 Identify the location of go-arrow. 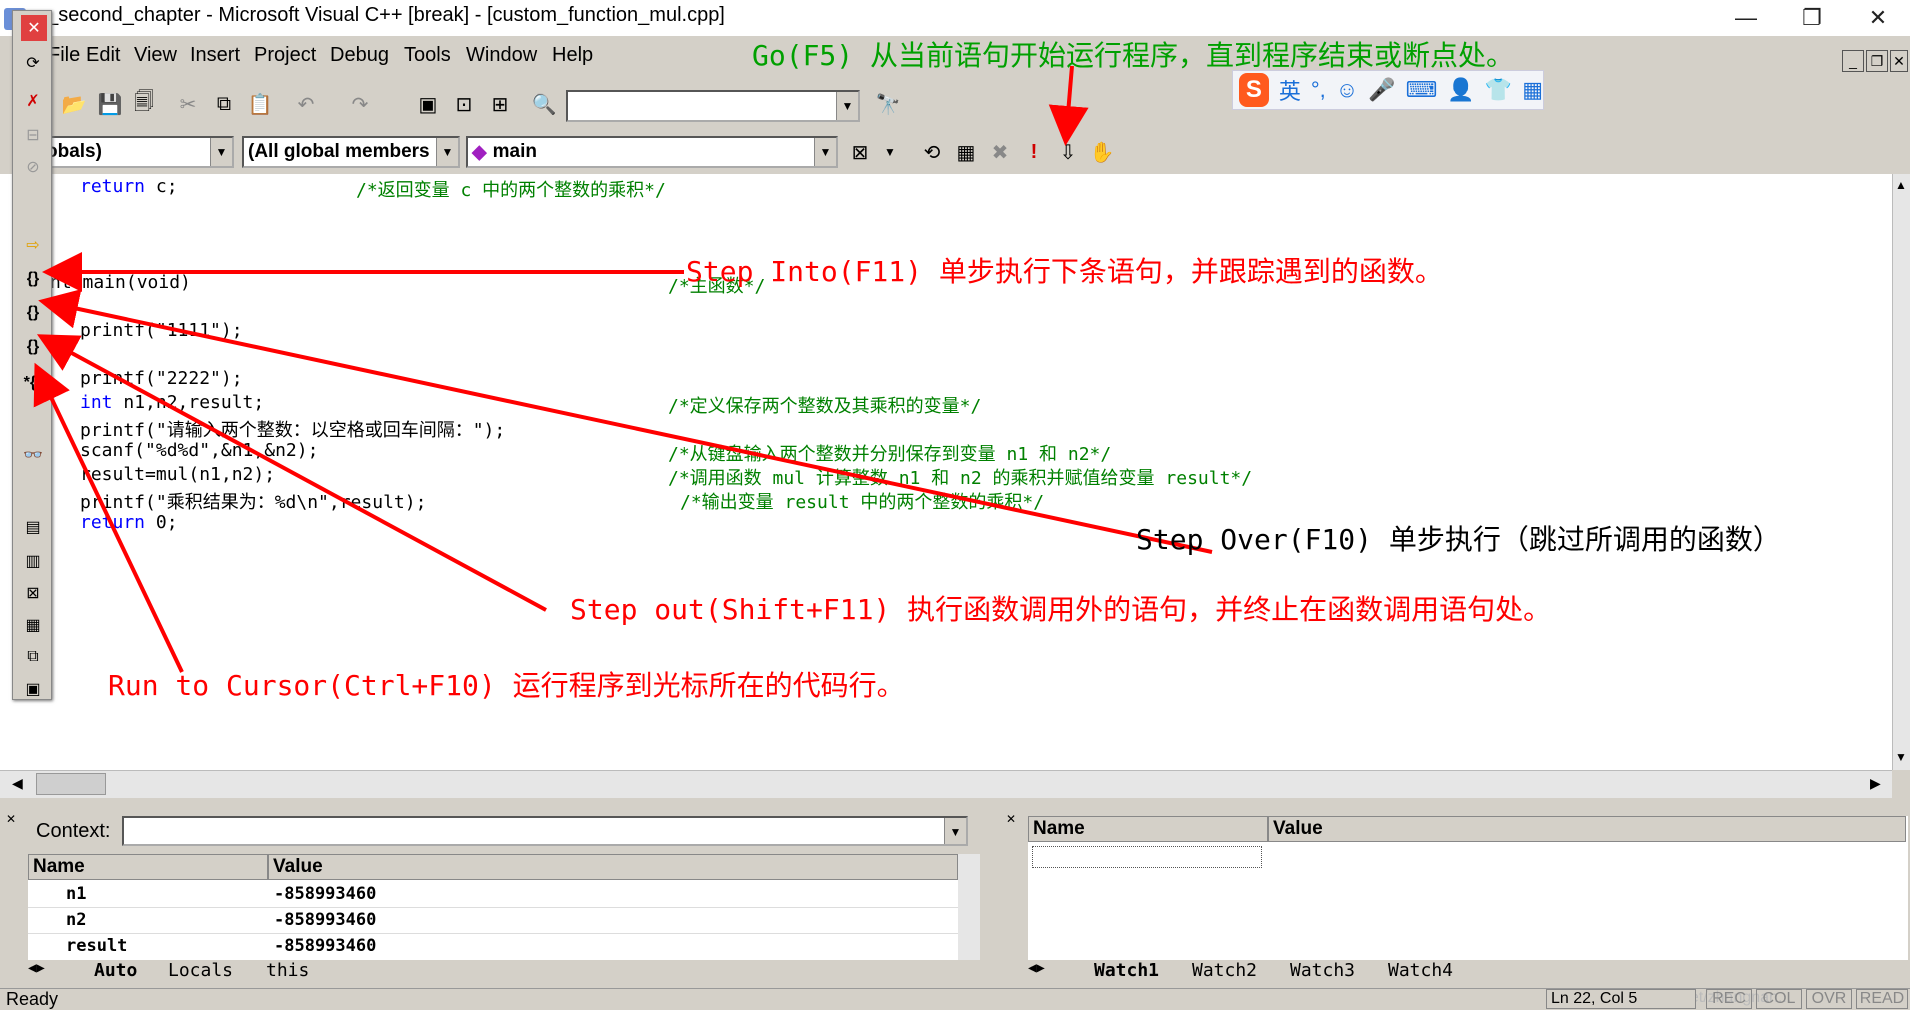
(1068, 105).